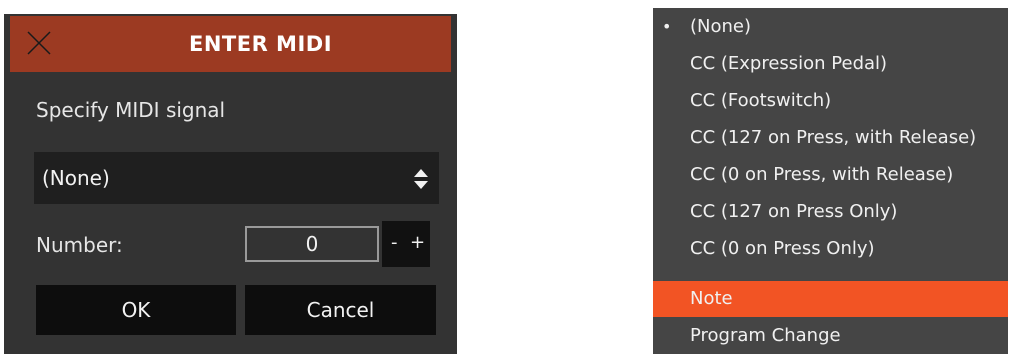 Image resolution: width=1016 pixels, height=354 pixels. I want to click on menu-item-program-change: Program Change, so click(830, 335).